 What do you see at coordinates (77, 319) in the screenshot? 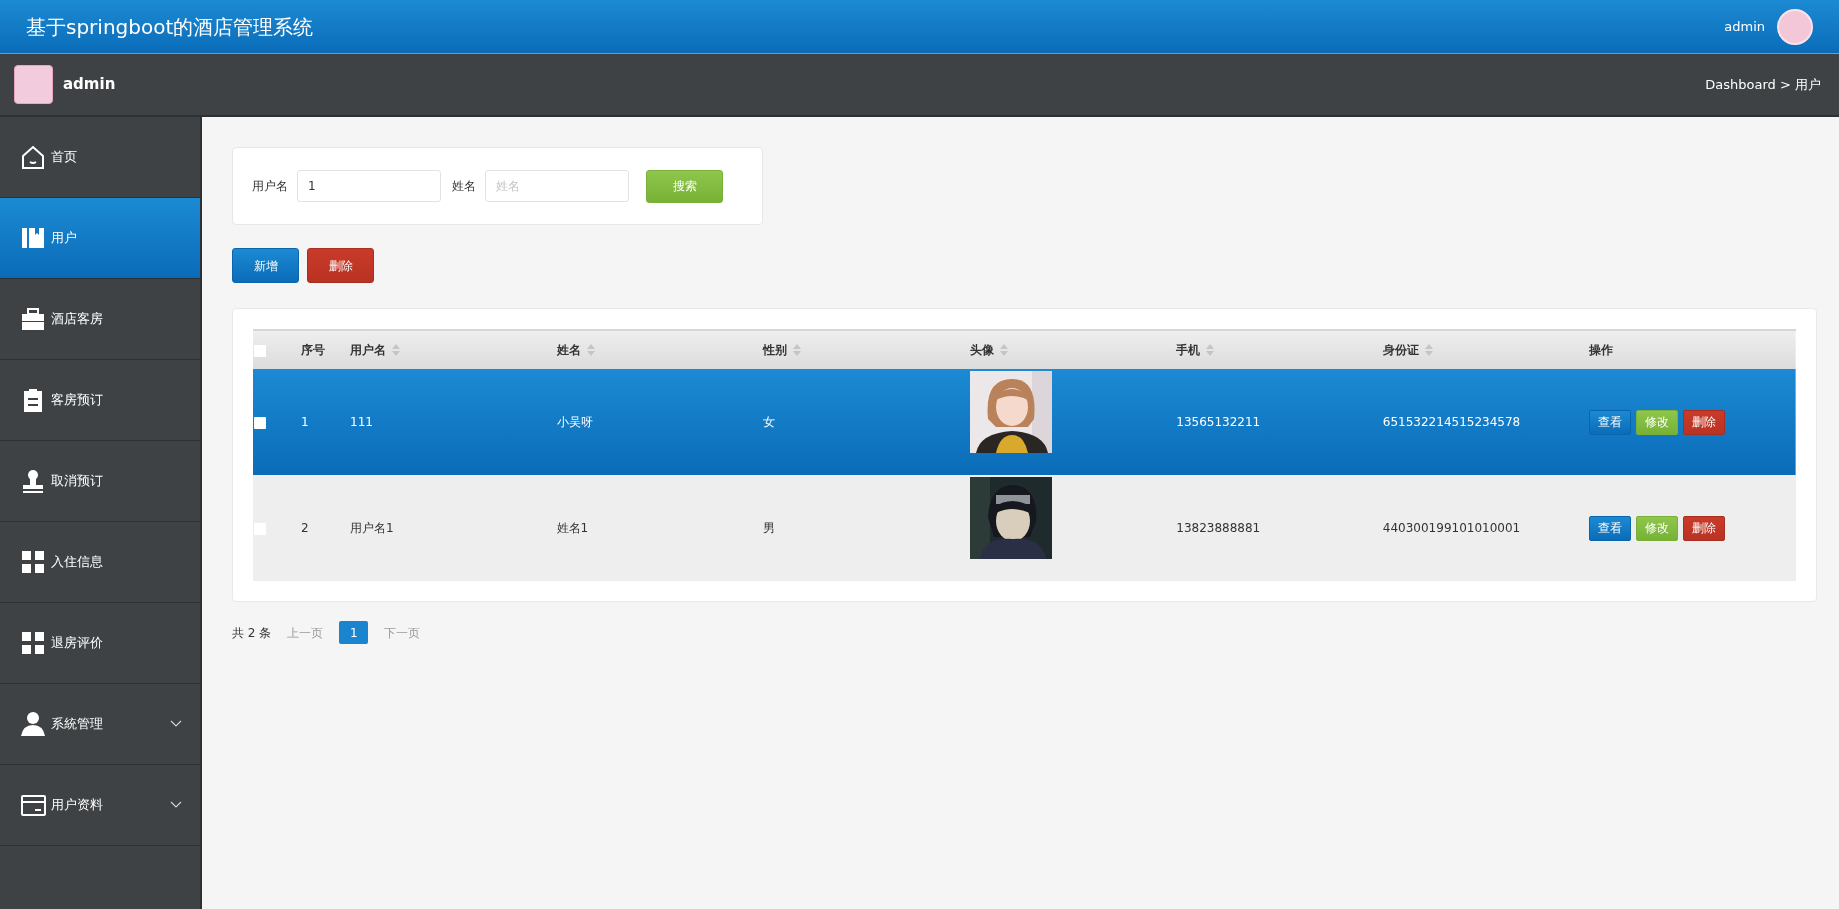
I see `sidebar-label: 酒店客房` at bounding box center [77, 319].